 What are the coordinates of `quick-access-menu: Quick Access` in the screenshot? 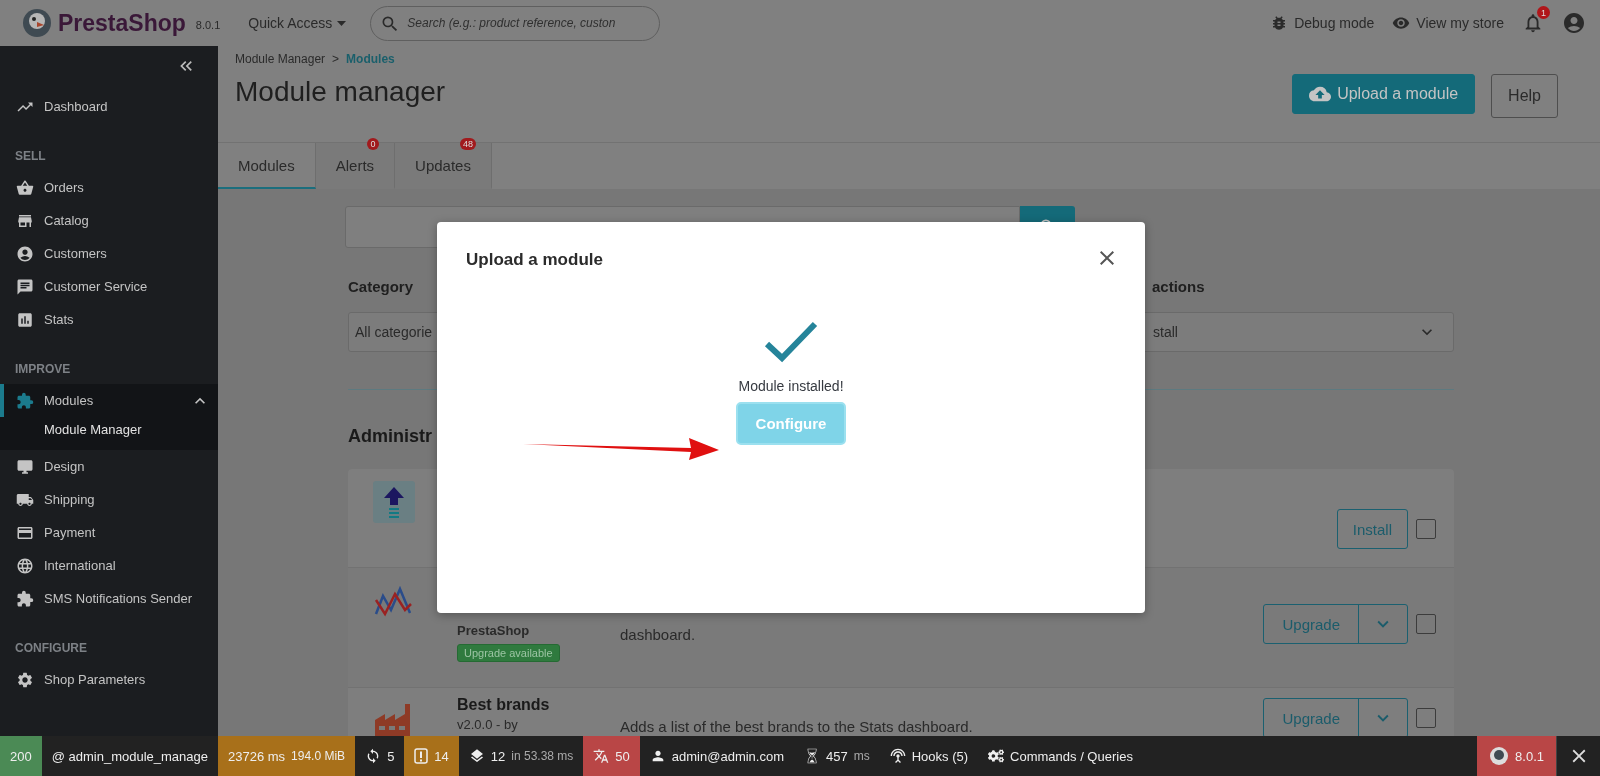 It's located at (297, 23).